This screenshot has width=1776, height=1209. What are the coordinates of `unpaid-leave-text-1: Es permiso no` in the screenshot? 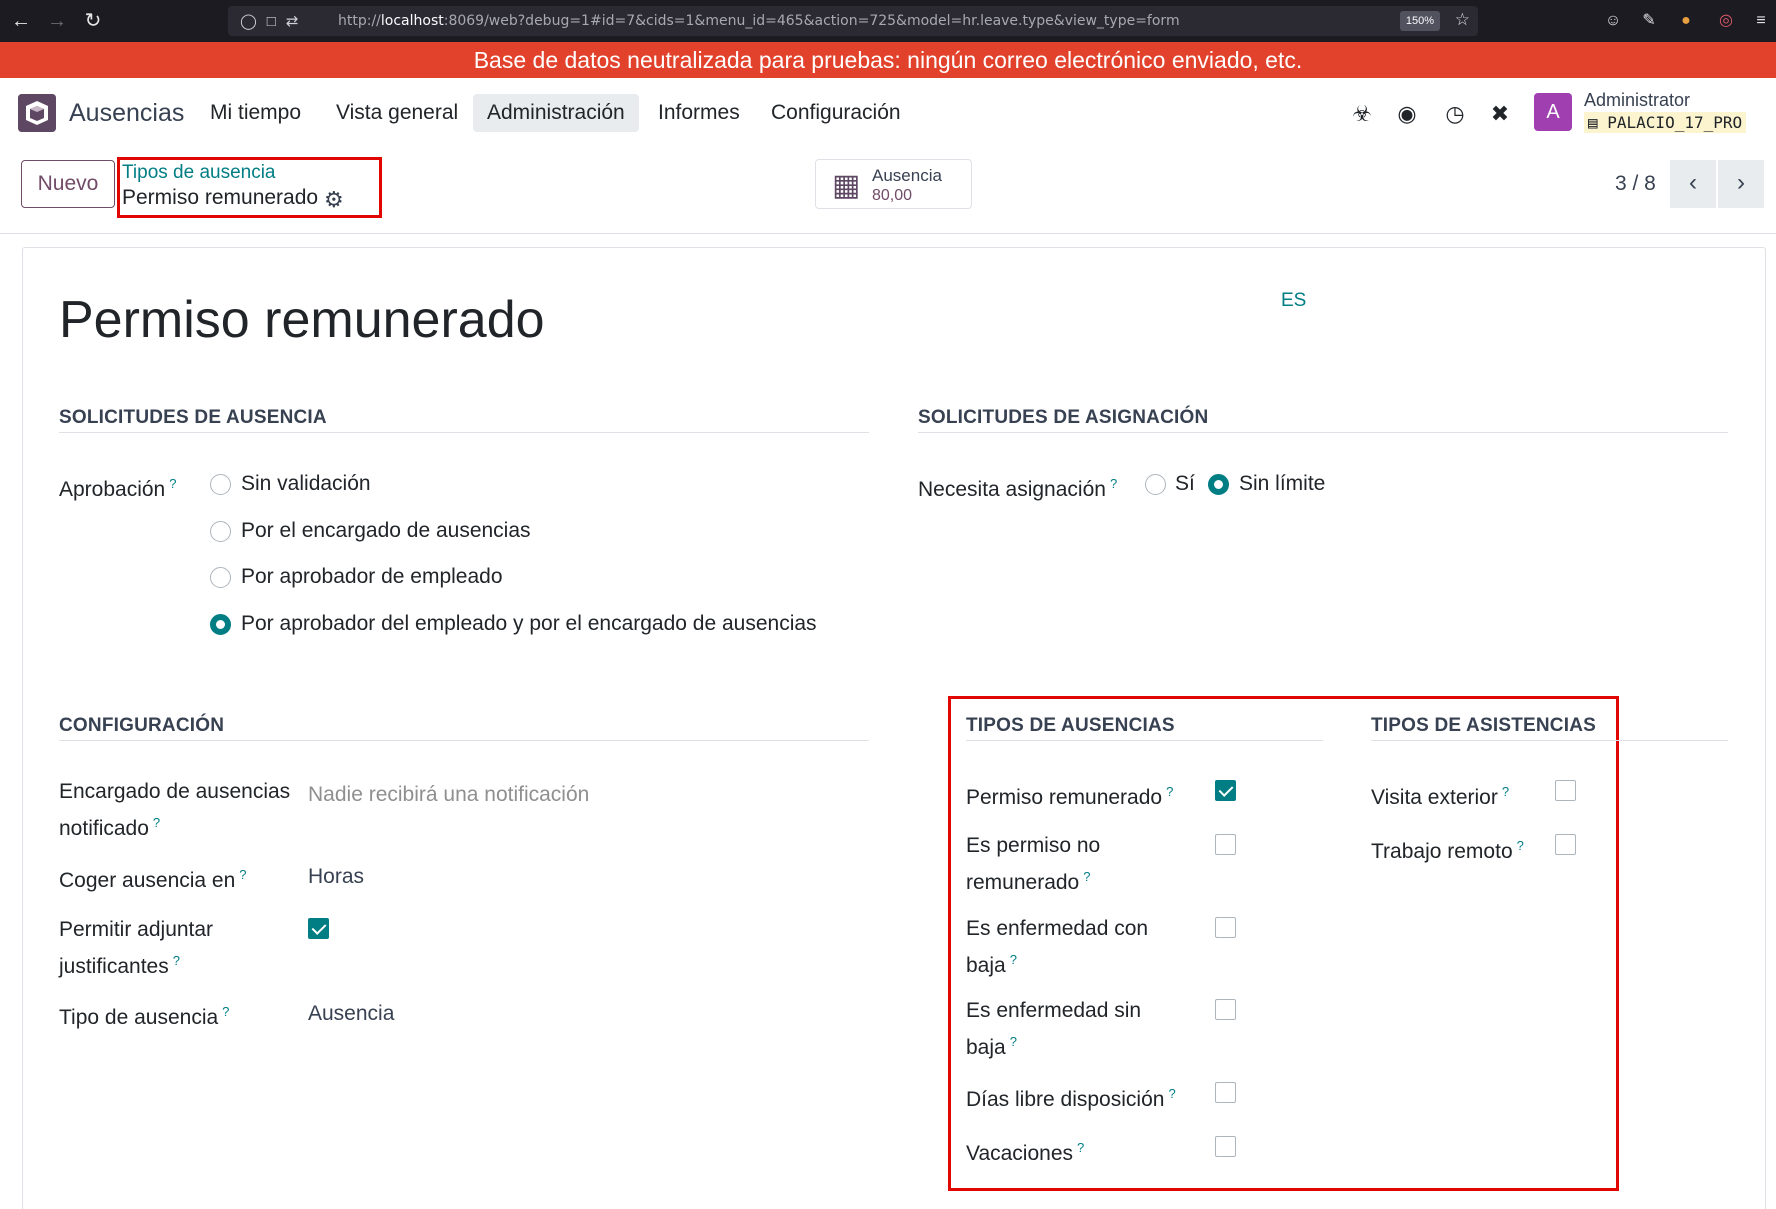 It's located at (1033, 845).